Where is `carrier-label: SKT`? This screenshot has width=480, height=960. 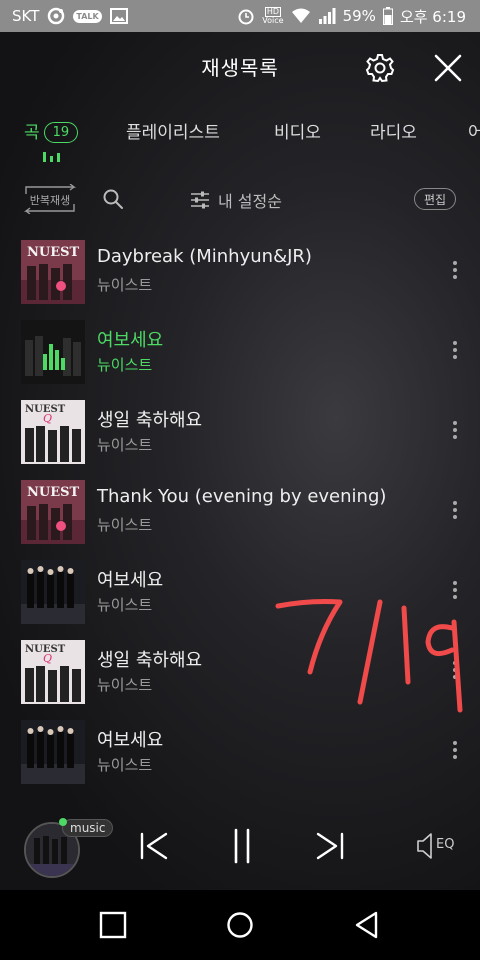
carrier-label: SKT is located at coordinates (26, 16).